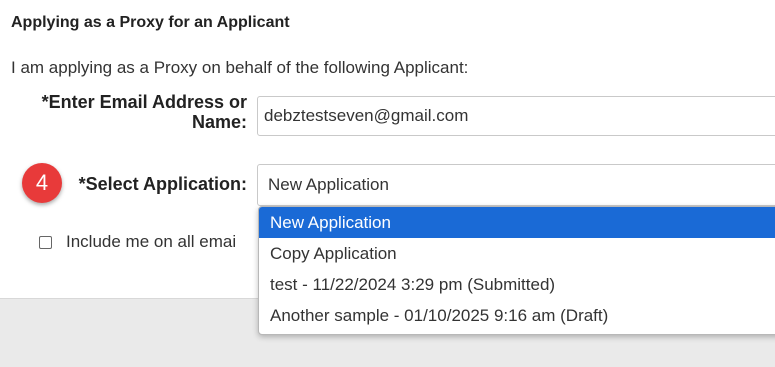 The image size is (775, 367). Describe the element at coordinates (162, 184) in the screenshot. I see `select-application-label: *Select Application:` at that location.